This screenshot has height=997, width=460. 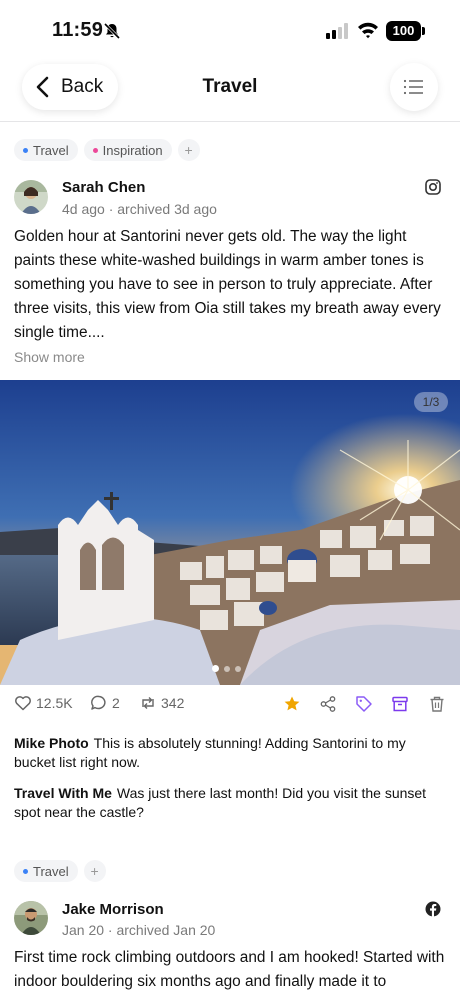 What do you see at coordinates (113, 909) in the screenshot?
I see `author-name: Jake Morrison` at bounding box center [113, 909].